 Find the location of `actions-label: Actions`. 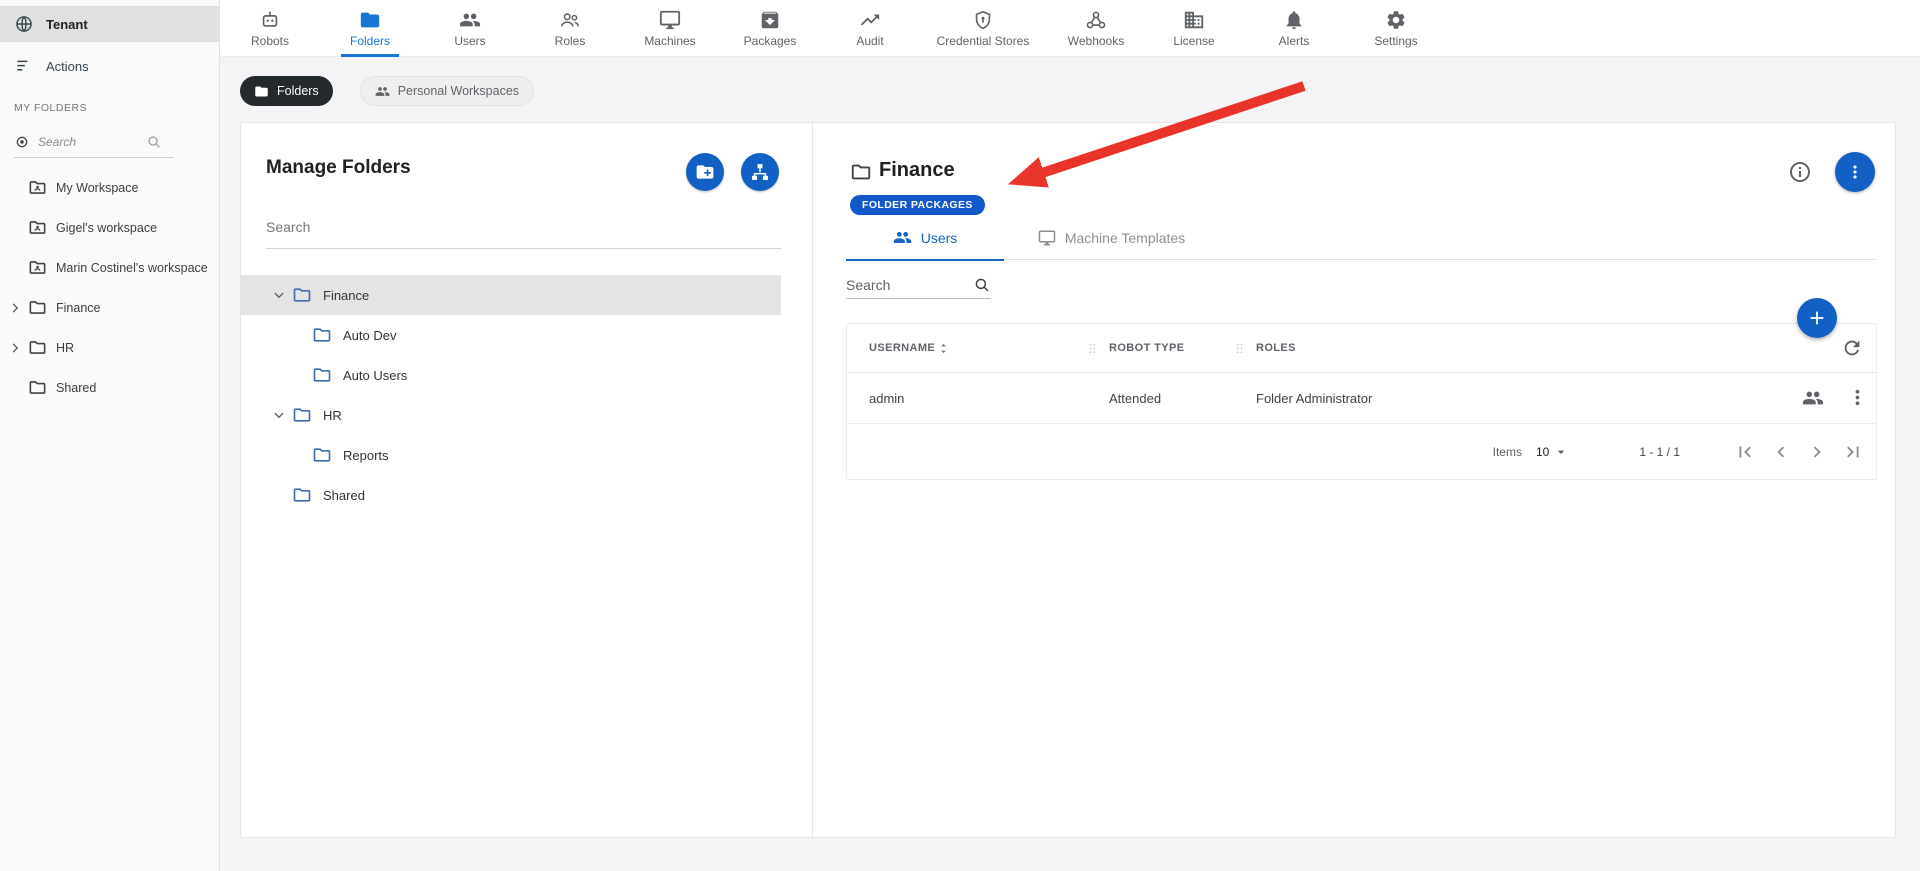

actions-label: Actions is located at coordinates (67, 66).